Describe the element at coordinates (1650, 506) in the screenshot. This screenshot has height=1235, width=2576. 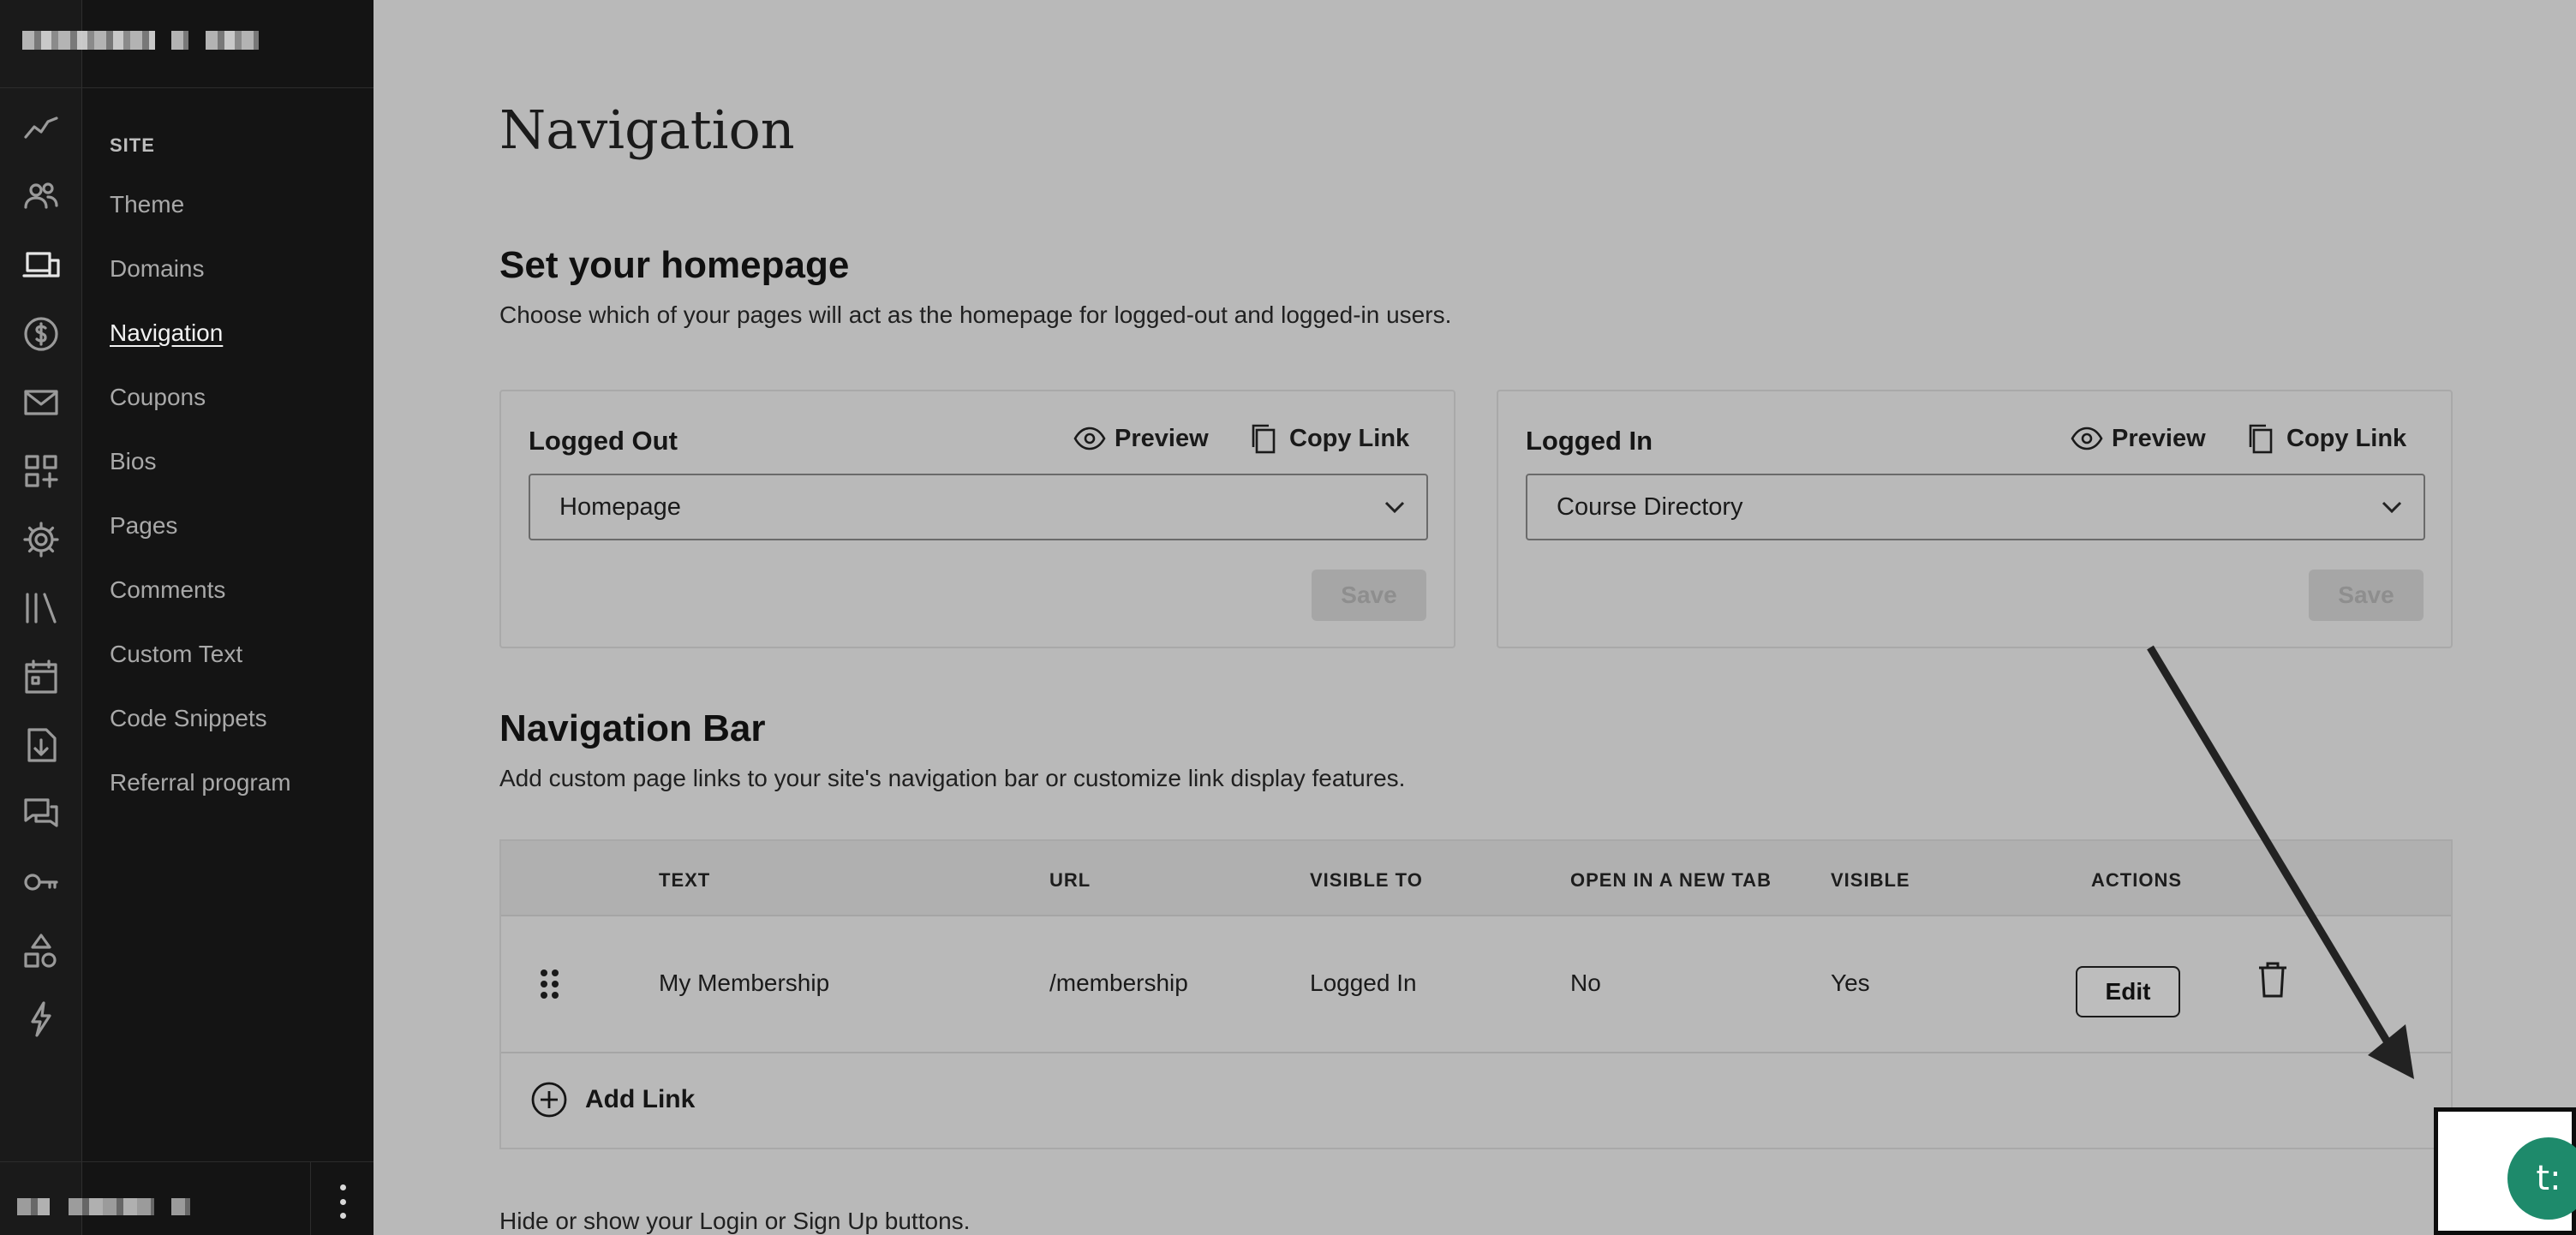
I see `select-value: Course Directory` at that location.